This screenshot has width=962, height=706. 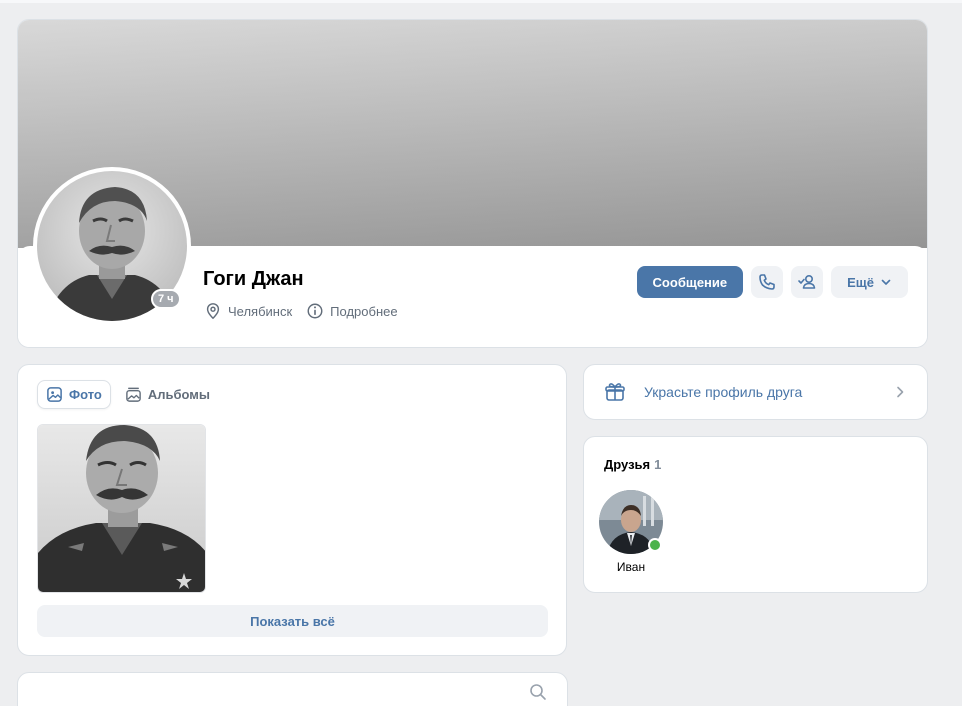 What do you see at coordinates (538, 692) in the screenshot?
I see `search-icon` at bounding box center [538, 692].